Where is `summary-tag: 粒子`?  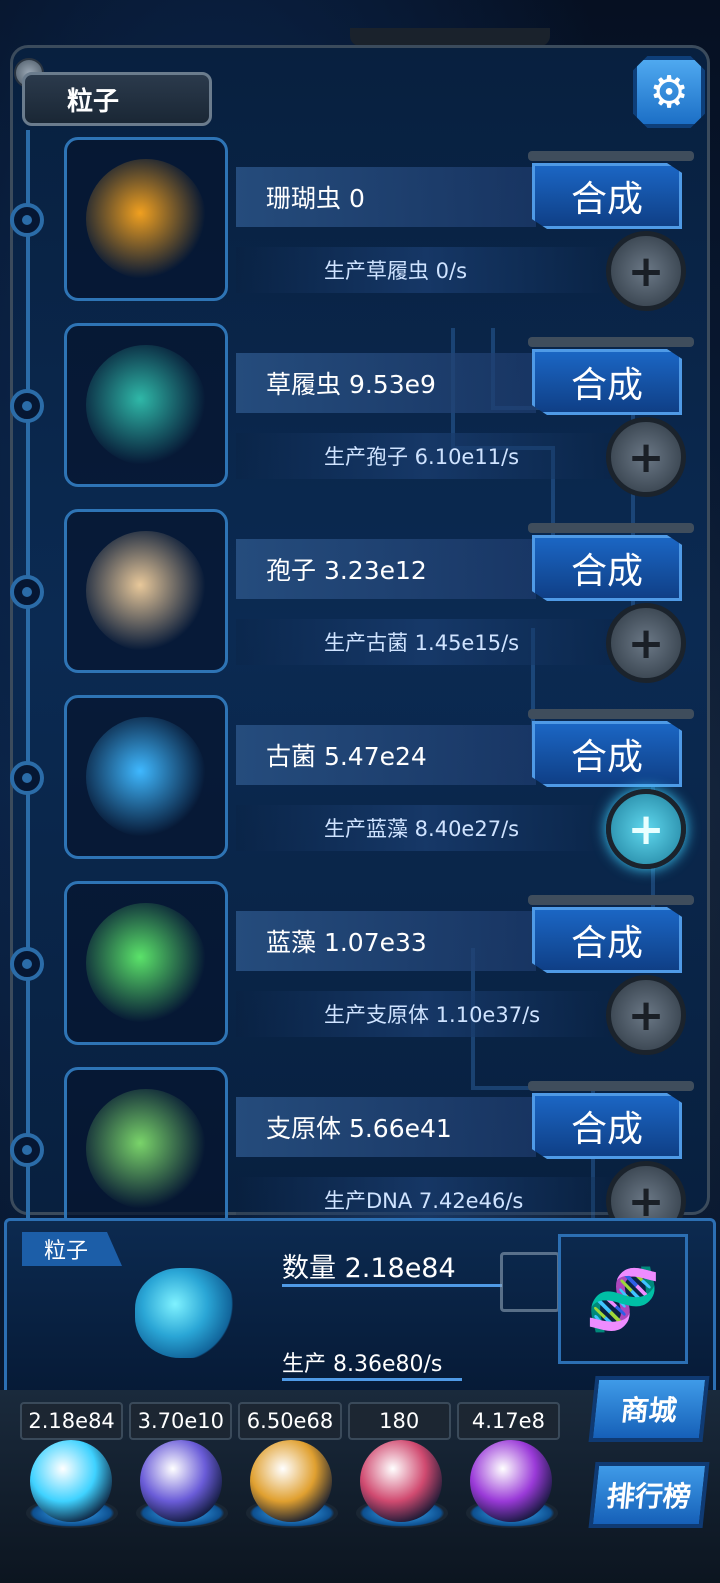
summary-tag: 粒子 is located at coordinates (72, 1249).